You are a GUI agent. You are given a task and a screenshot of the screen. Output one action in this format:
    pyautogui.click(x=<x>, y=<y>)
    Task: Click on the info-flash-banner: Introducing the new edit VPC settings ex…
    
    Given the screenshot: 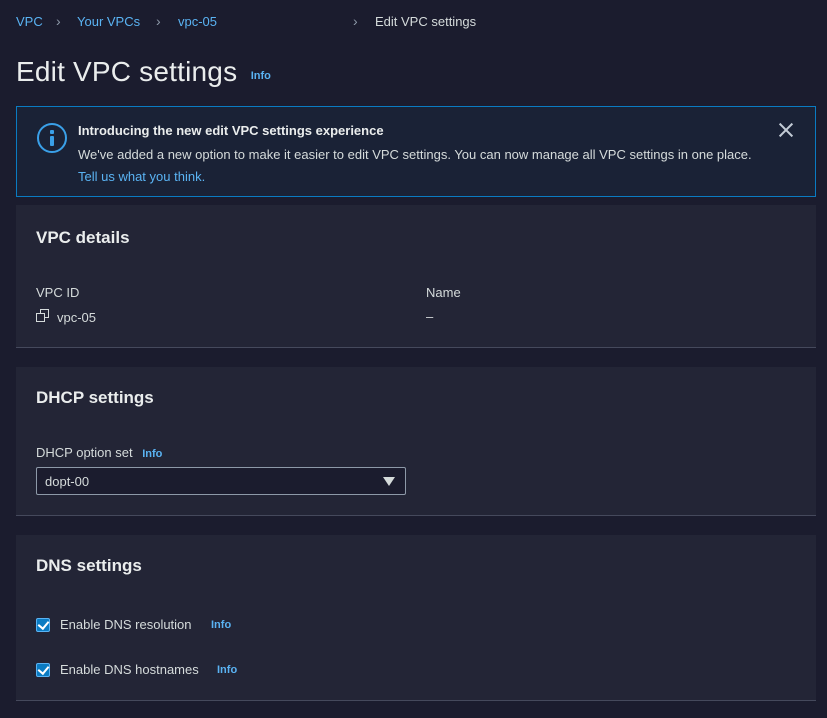 What is the action you would take?
    pyautogui.click(x=416, y=151)
    